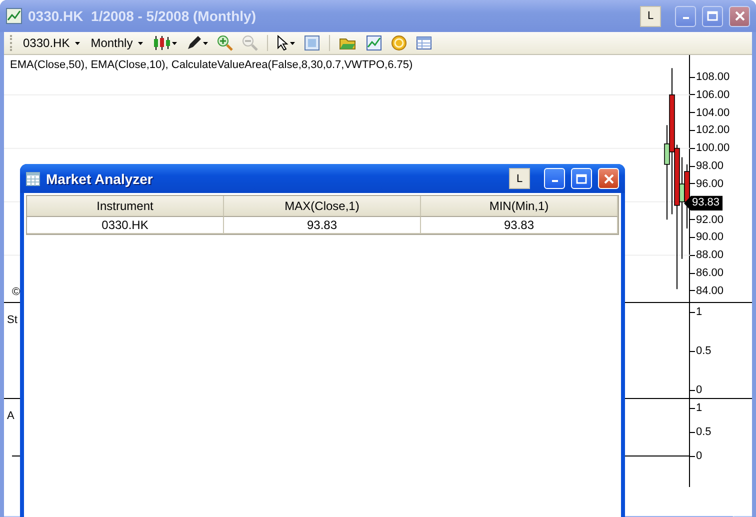 This screenshot has height=517, width=756. What do you see at coordinates (710, 237) in the screenshot?
I see `axis-label: 90.00` at bounding box center [710, 237].